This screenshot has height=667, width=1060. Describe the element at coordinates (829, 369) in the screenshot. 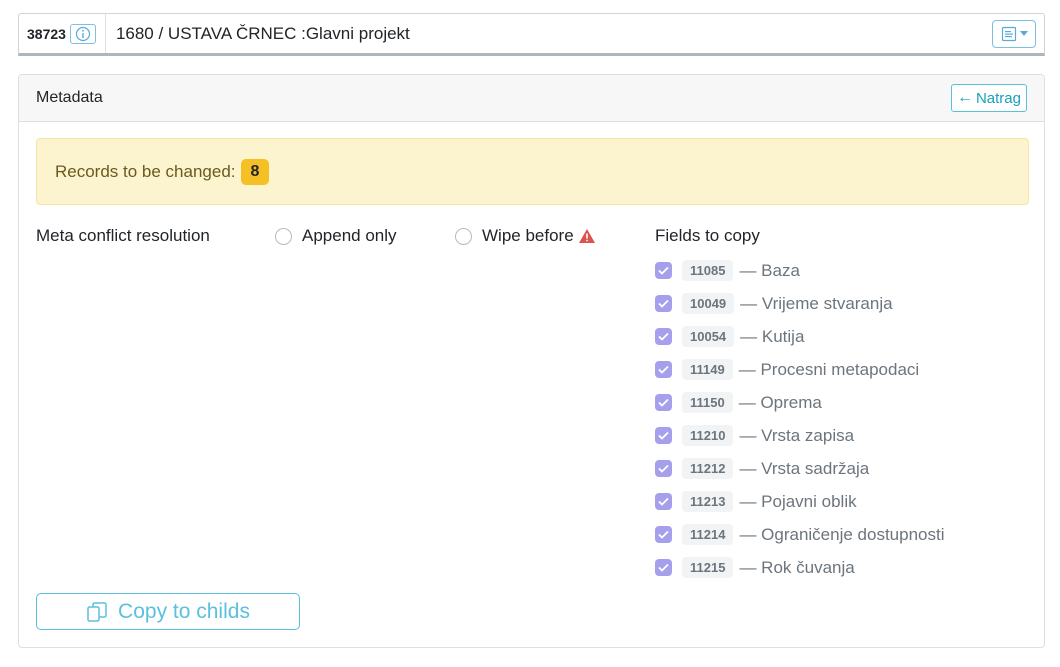

I see `field-name: — Procesni metapodaci` at that location.